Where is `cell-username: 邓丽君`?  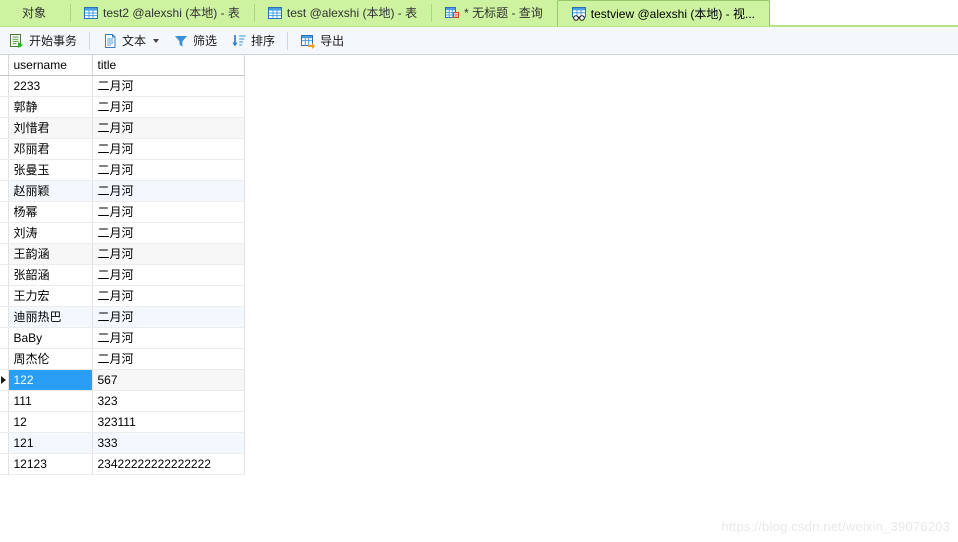 cell-username: 邓丽君 is located at coordinates (50, 149).